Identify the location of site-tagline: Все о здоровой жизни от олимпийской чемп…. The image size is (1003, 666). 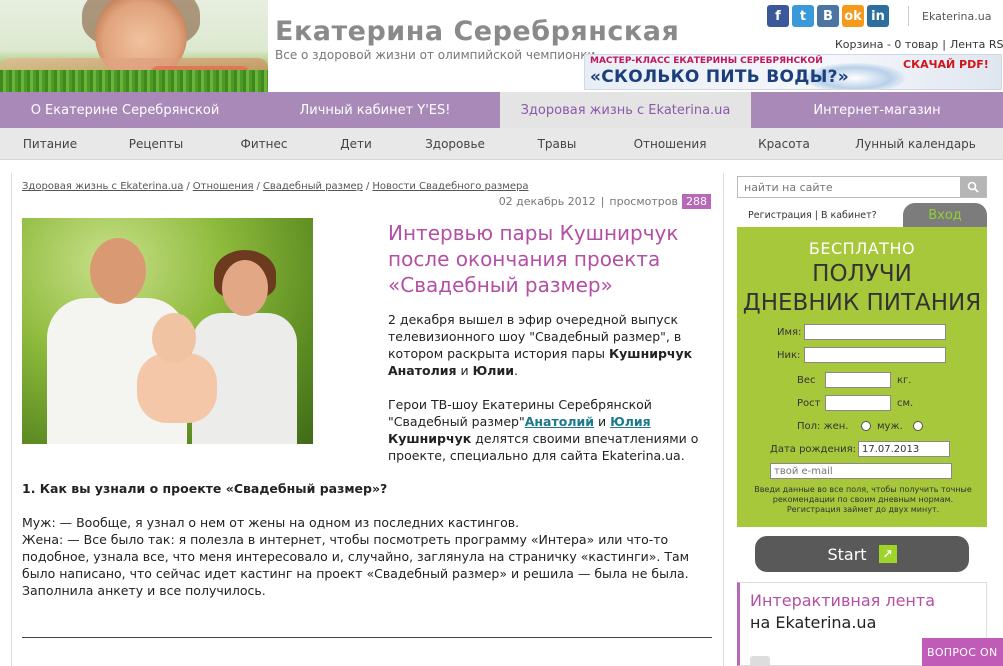
(435, 55).